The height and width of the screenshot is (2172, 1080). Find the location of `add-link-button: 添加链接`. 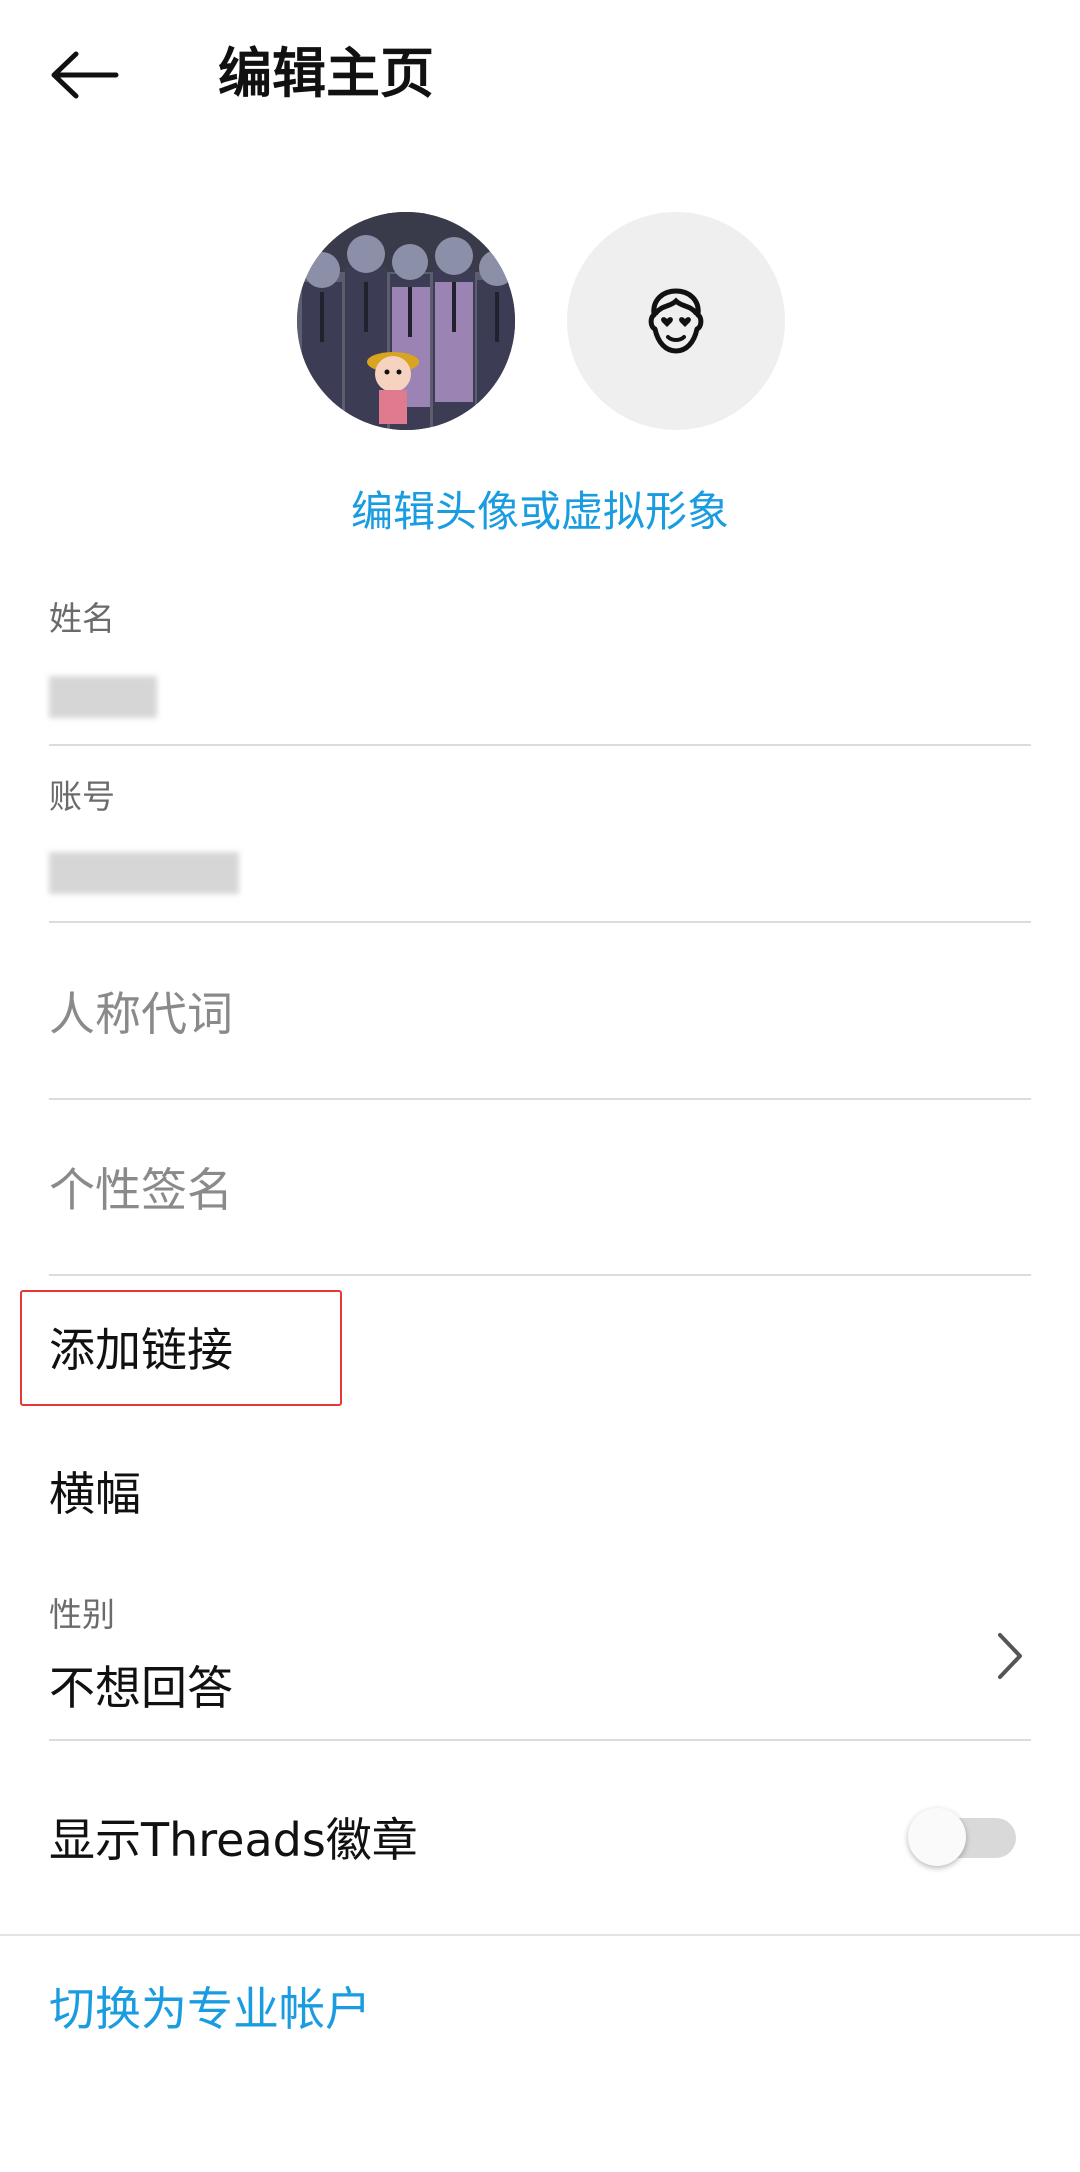

add-link-button: 添加链接 is located at coordinates (141, 1350).